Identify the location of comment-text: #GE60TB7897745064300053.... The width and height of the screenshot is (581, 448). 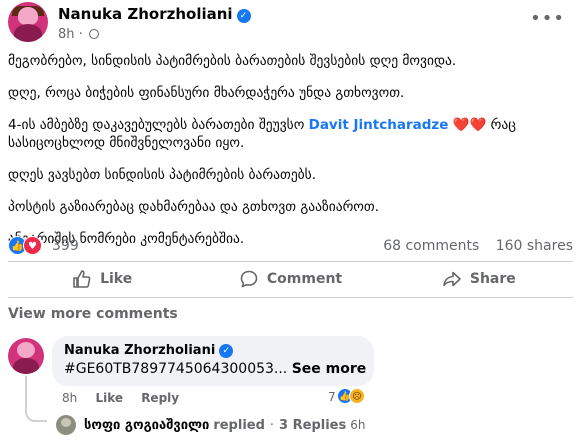
(176, 369).